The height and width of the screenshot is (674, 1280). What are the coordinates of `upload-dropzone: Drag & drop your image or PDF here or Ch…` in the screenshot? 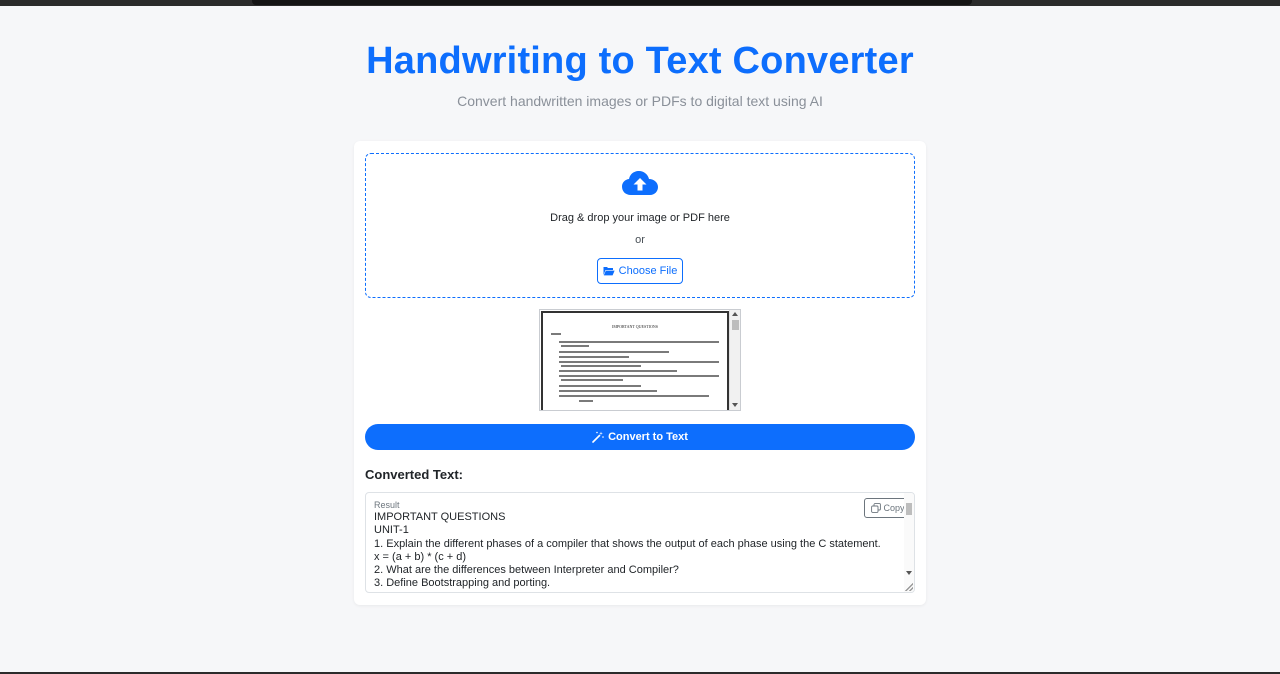 It's located at (640, 225).